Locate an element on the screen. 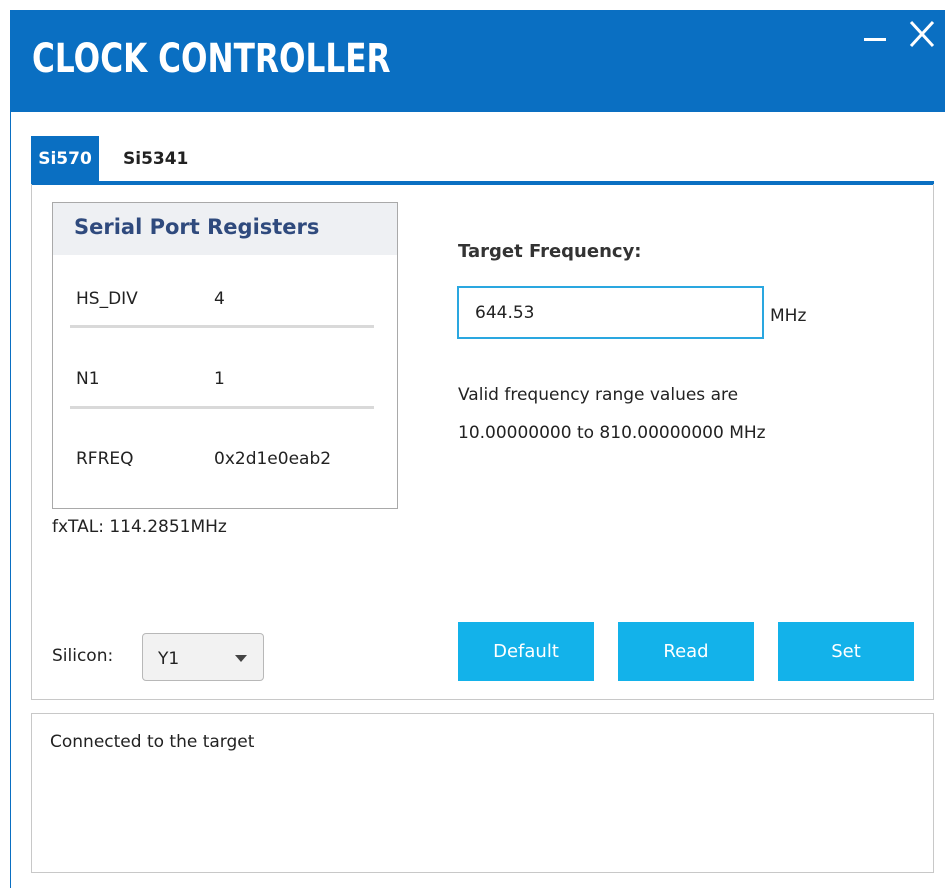 This screenshot has height=888, width=945. window-border is located at coordinates (10, 500).